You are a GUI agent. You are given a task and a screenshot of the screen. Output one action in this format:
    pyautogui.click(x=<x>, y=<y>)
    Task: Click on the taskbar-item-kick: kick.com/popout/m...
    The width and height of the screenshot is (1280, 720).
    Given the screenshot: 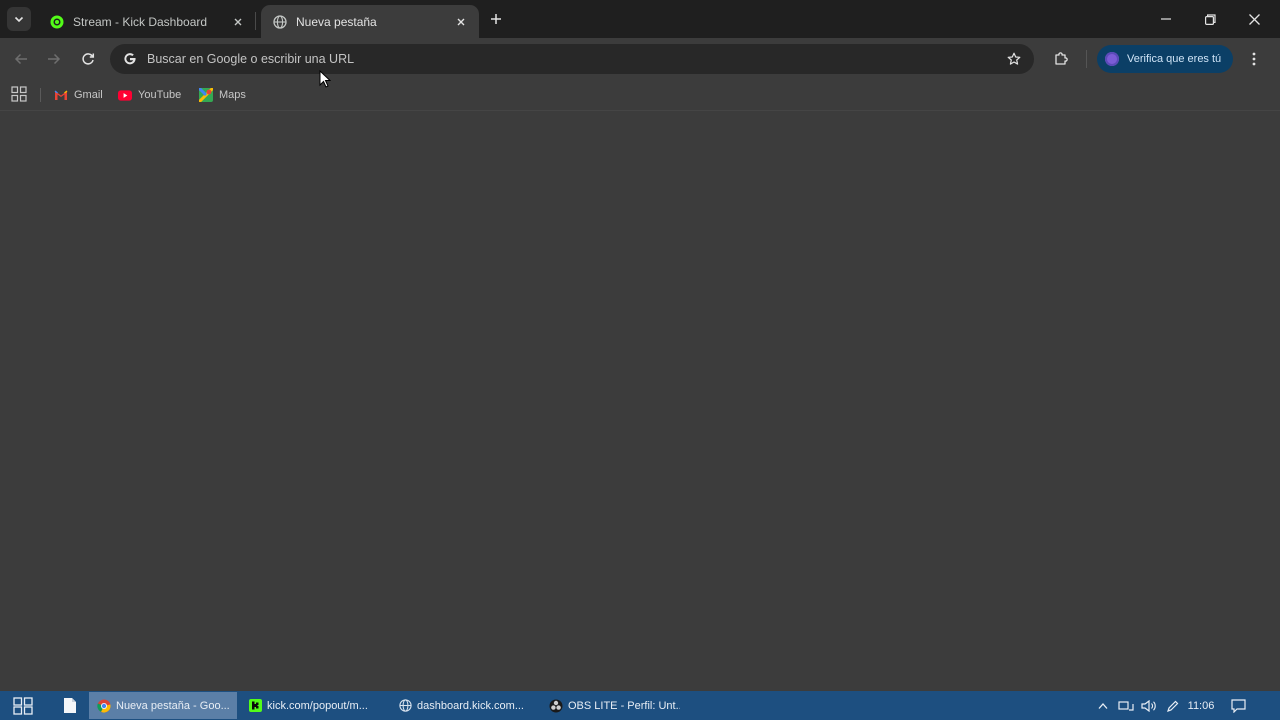 What is the action you would take?
    pyautogui.click(x=312, y=705)
    